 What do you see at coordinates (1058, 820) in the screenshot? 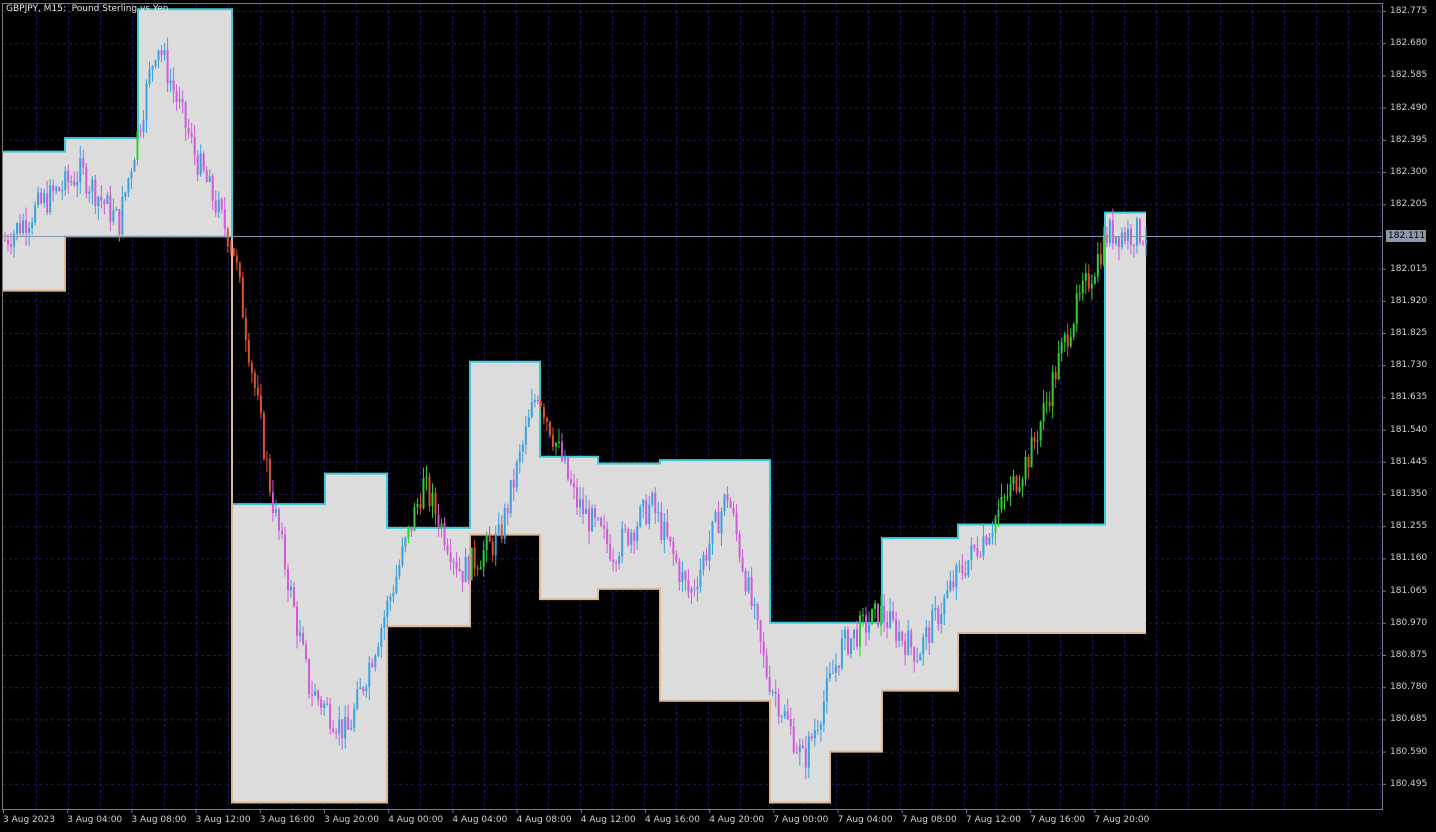
I see `time-axis-label: 7 Aug 16:00` at bounding box center [1058, 820].